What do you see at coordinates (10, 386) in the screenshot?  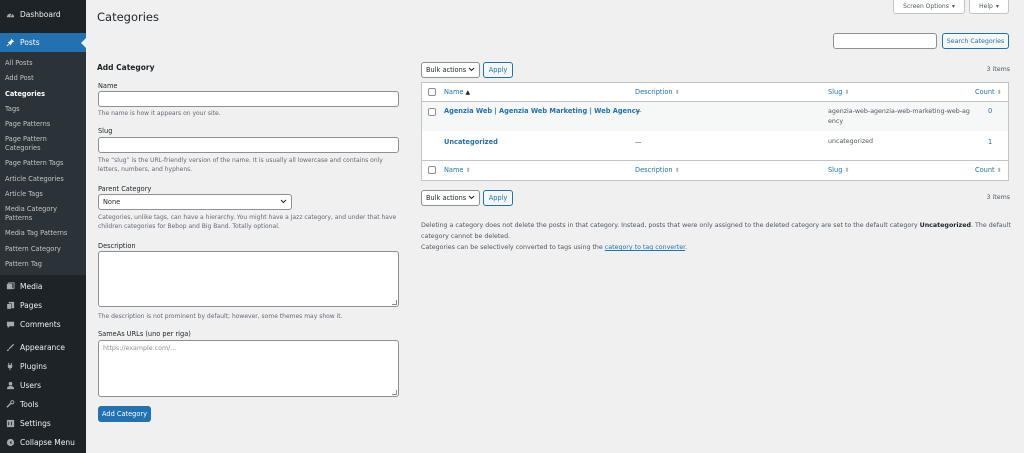 I see `users-icon` at bounding box center [10, 386].